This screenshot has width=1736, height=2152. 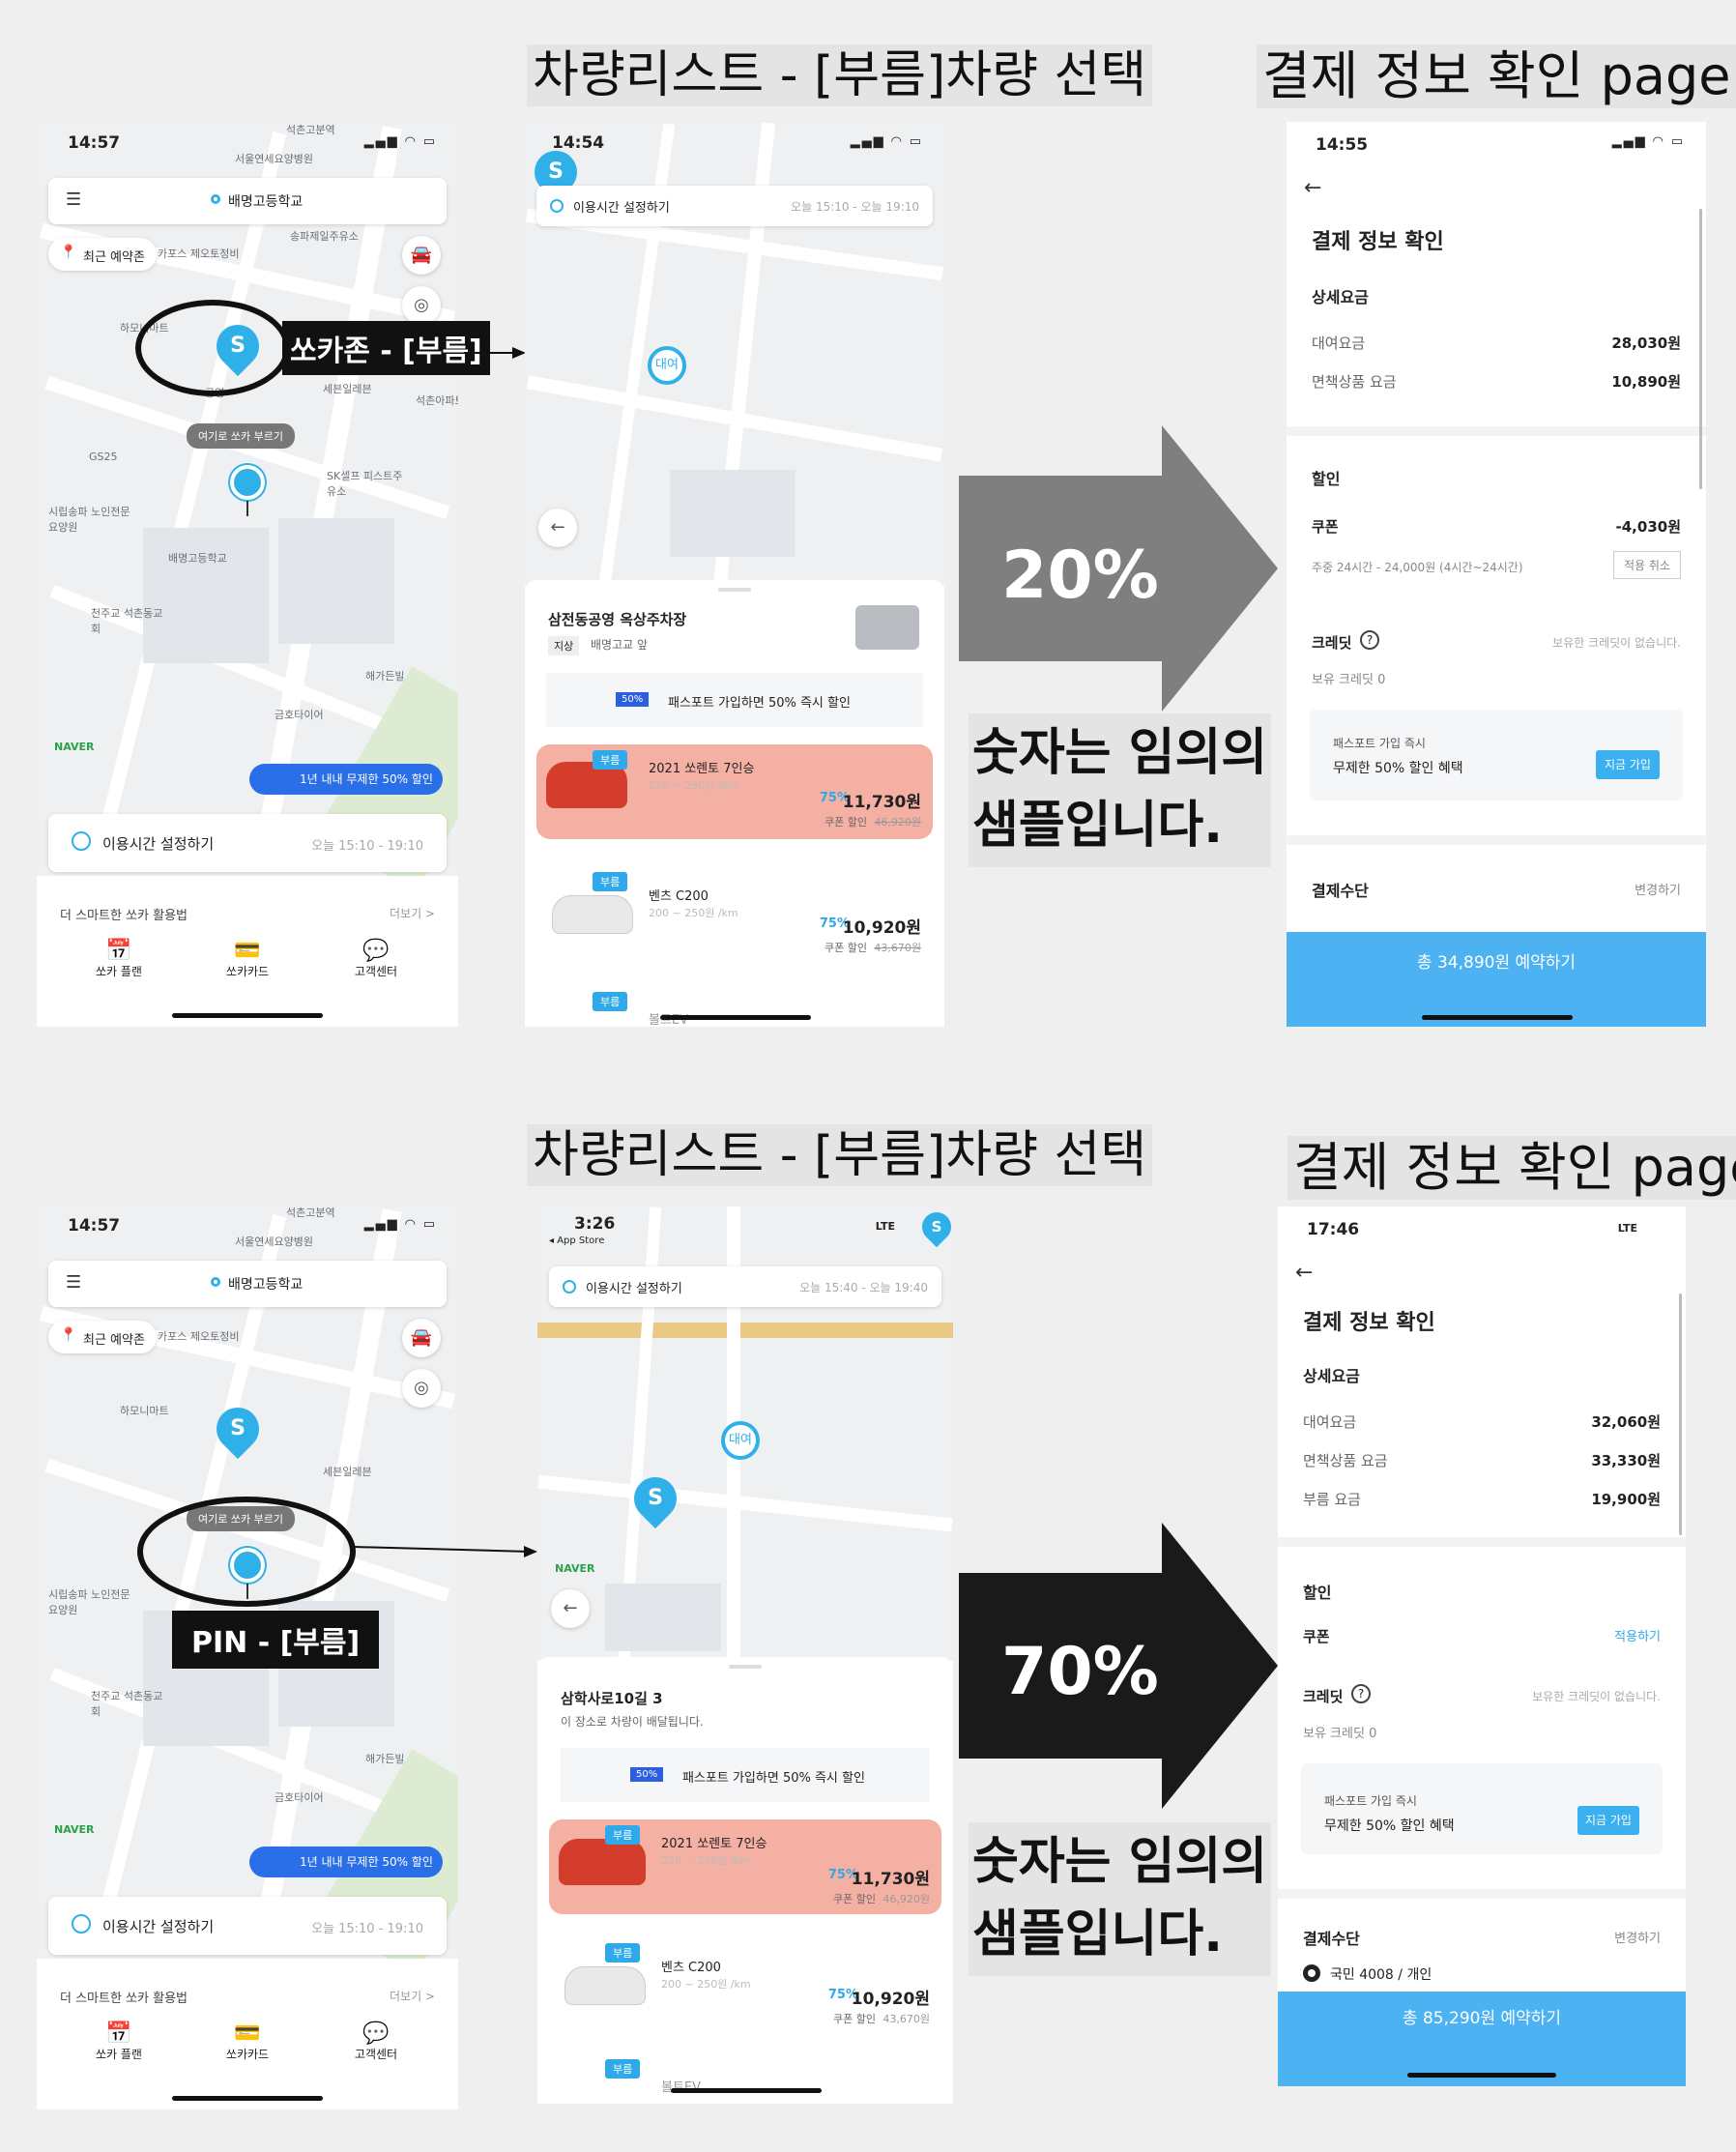 What do you see at coordinates (1496, 979) in the screenshot?
I see `reserve-button: 총 34,890원 예약하기` at bounding box center [1496, 979].